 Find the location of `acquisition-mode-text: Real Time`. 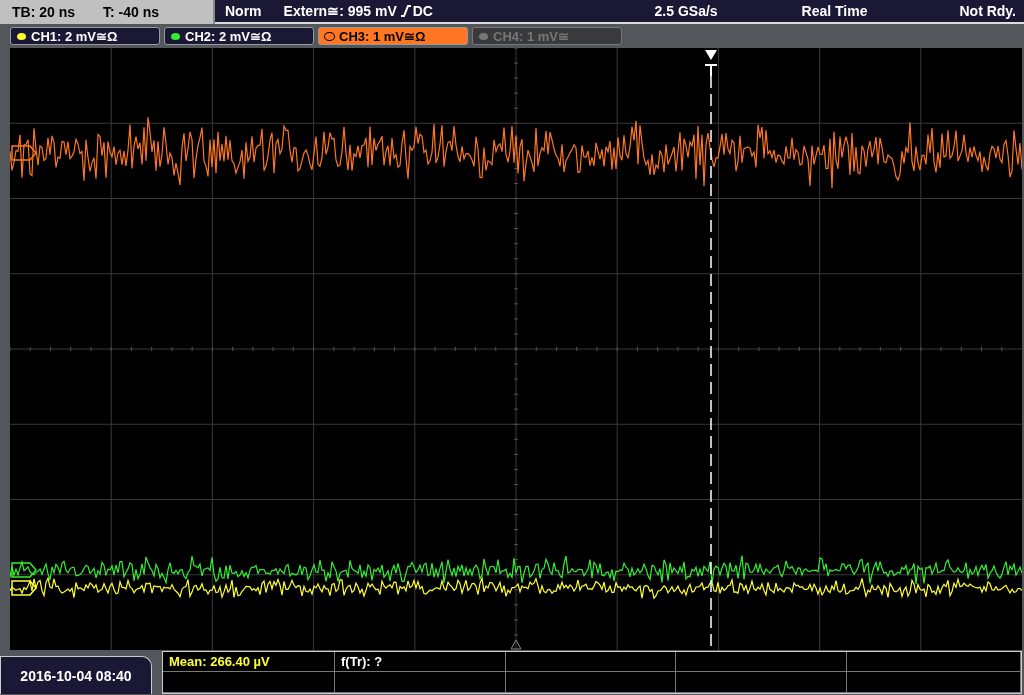

acquisition-mode-text: Real Time is located at coordinates (834, 11).